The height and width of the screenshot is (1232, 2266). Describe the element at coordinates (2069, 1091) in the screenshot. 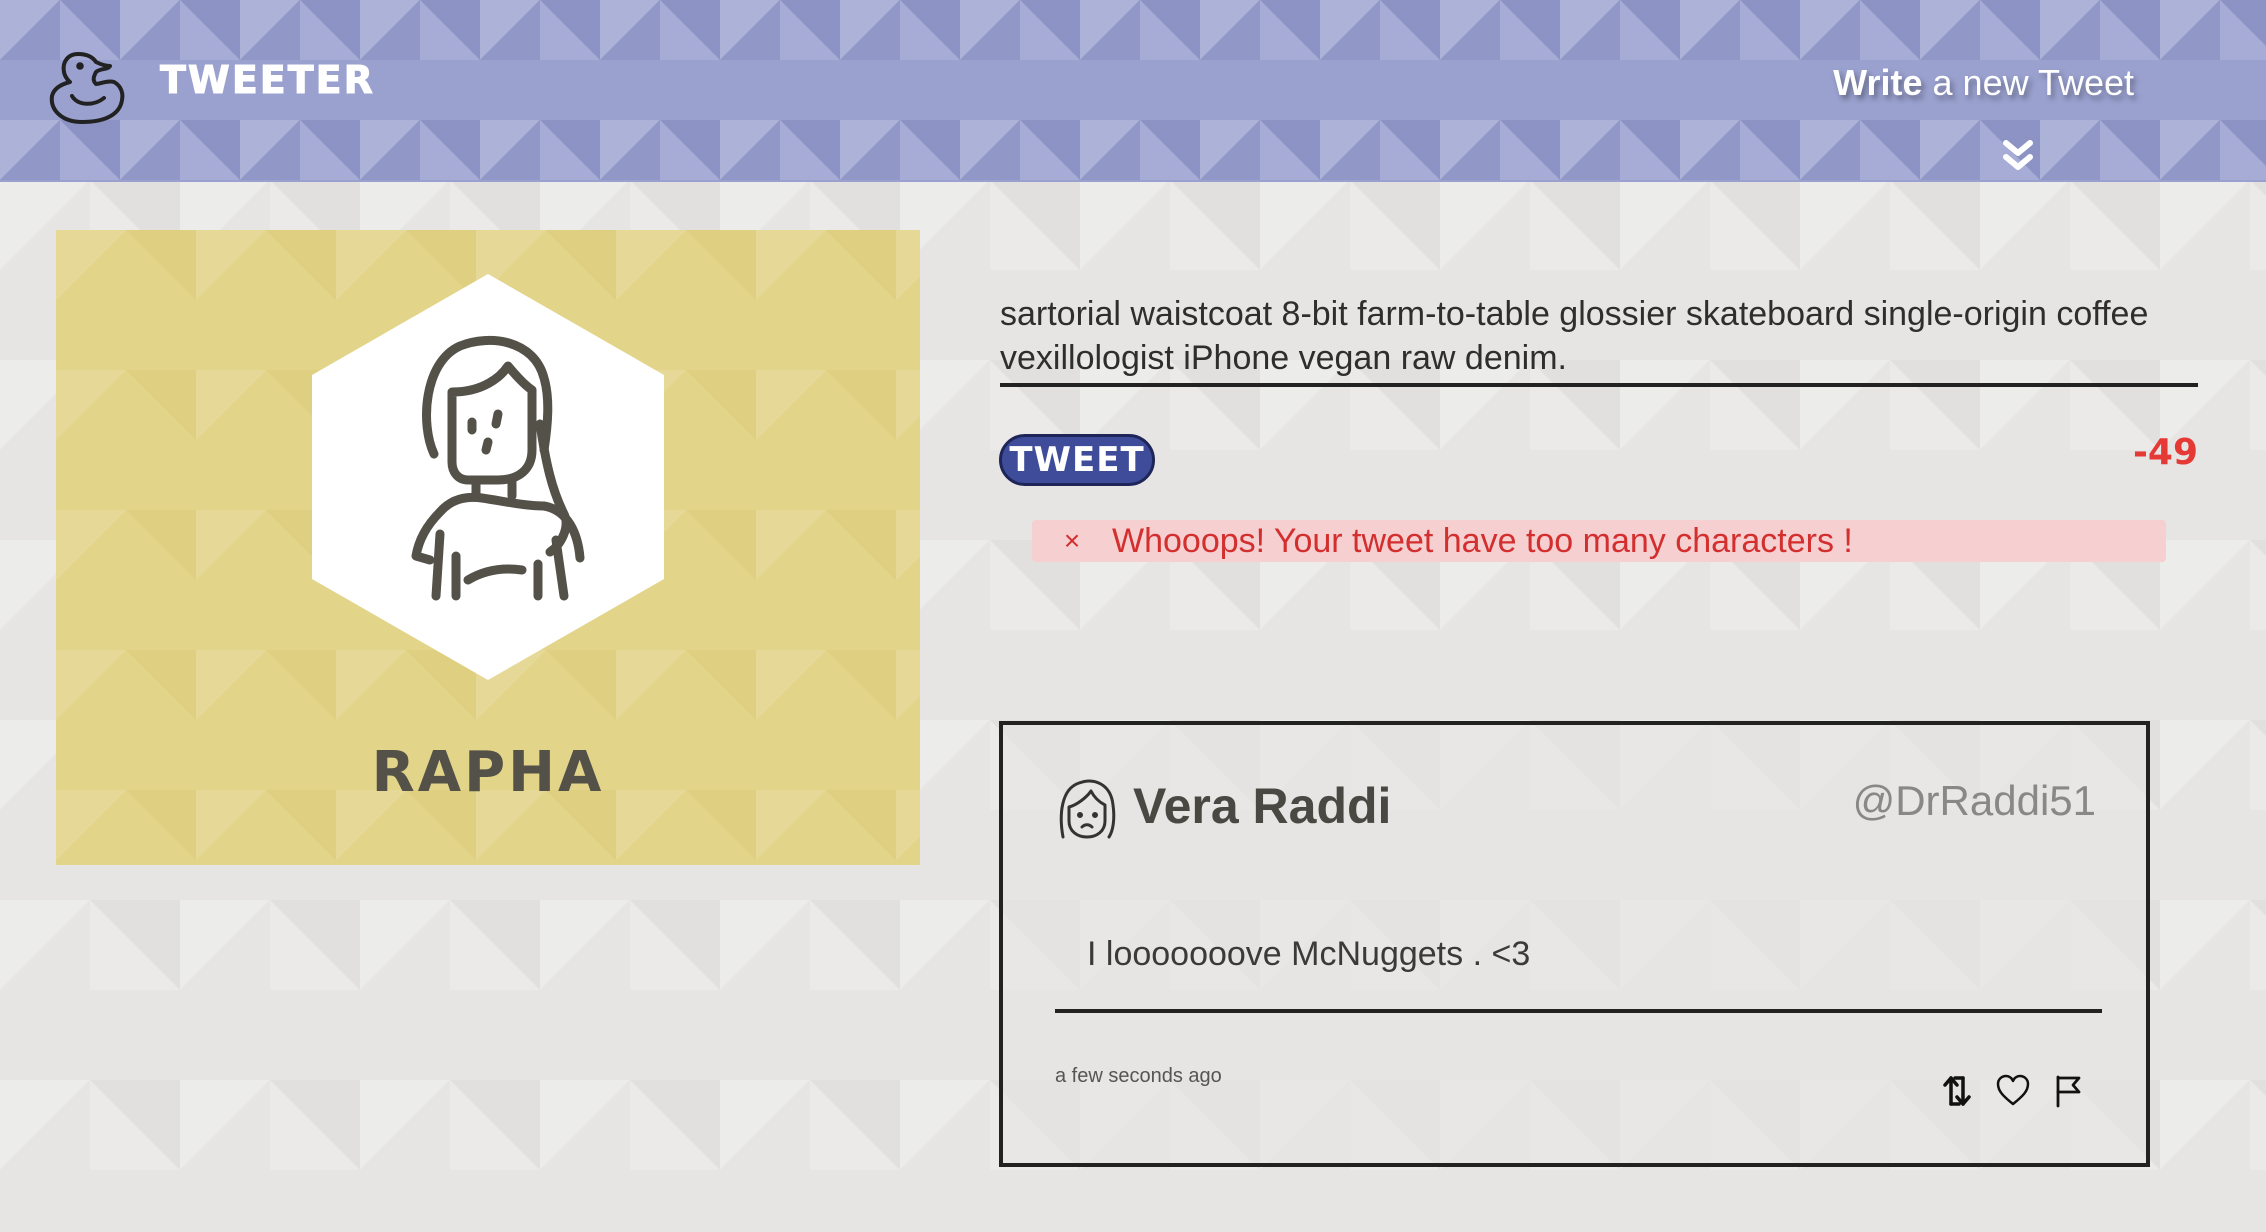

I see `flag-icon` at that location.